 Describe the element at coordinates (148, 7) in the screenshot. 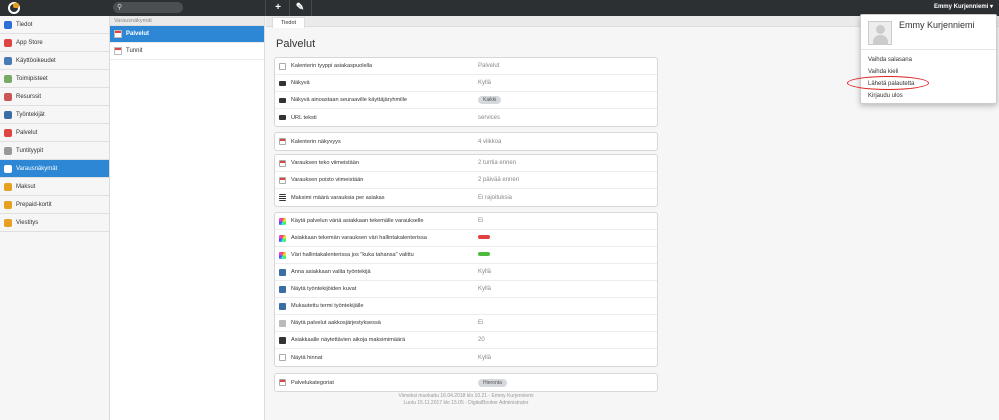

I see `search-input: ⚲` at that location.